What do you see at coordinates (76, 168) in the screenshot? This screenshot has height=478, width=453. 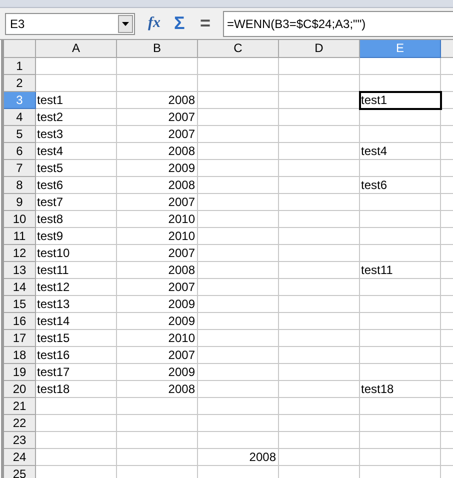 I see `table-cell: test5` at bounding box center [76, 168].